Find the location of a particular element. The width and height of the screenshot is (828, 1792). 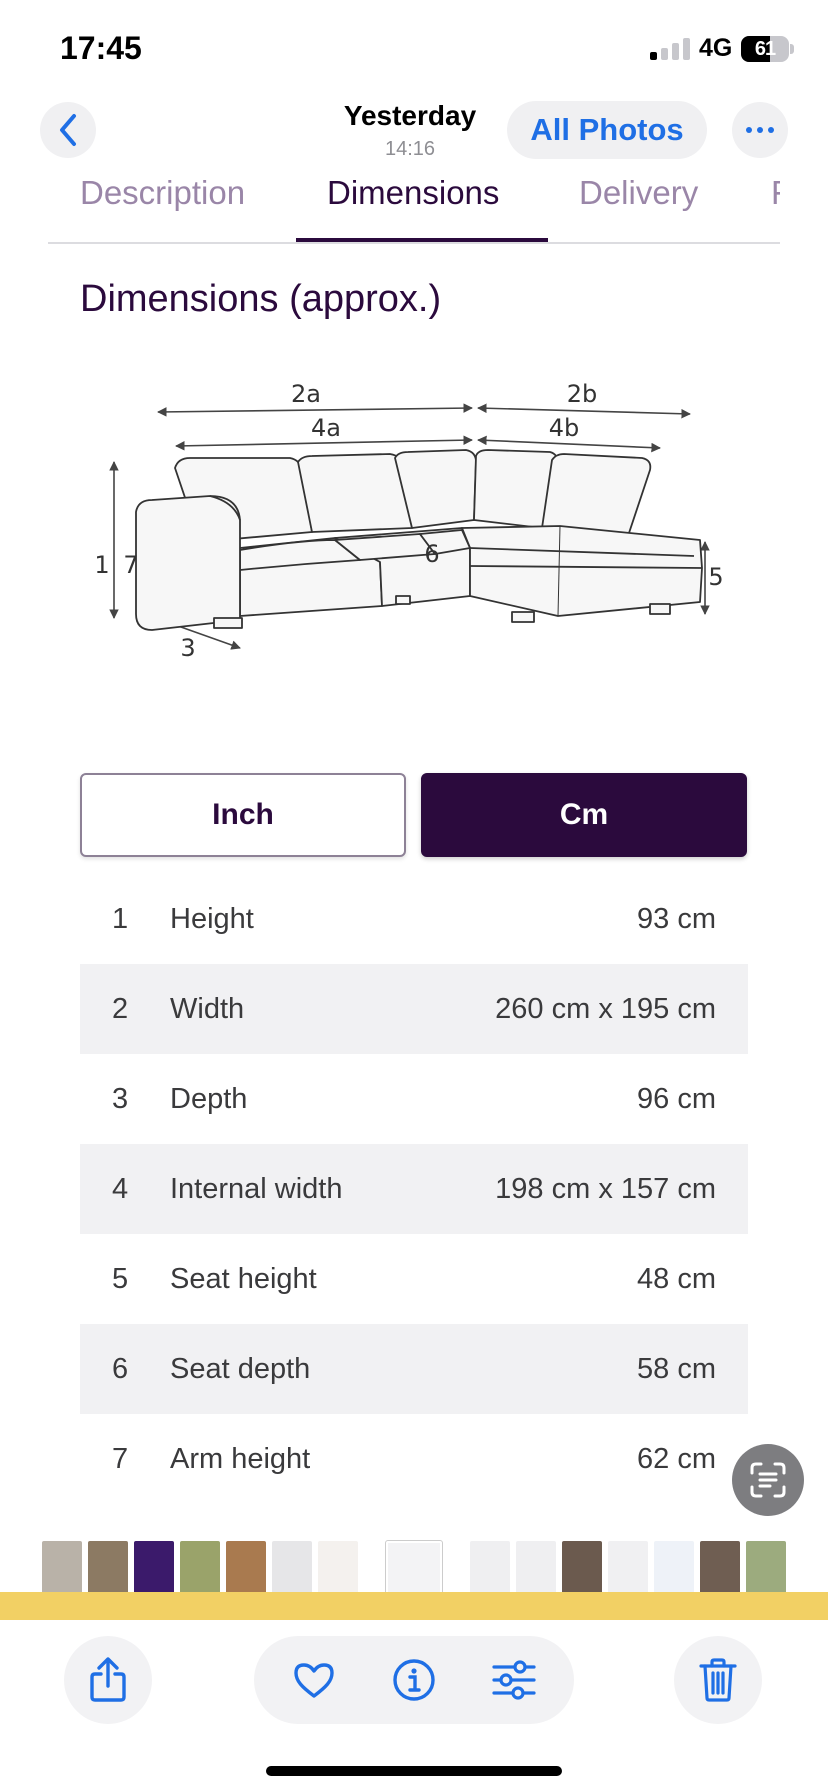

row-value: 260 cm x 195 cm is located at coordinates (605, 1009).